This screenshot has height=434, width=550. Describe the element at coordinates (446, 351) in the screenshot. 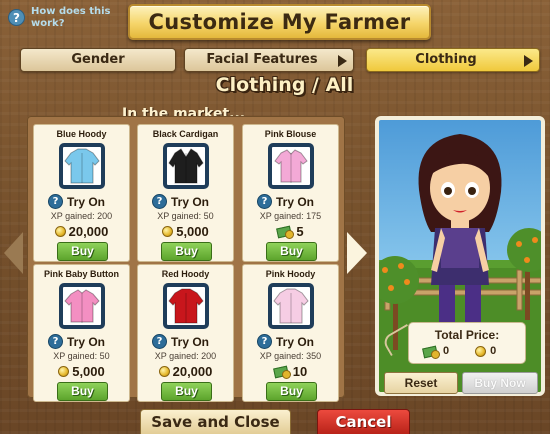

I see `total-cash-value: 0` at that location.